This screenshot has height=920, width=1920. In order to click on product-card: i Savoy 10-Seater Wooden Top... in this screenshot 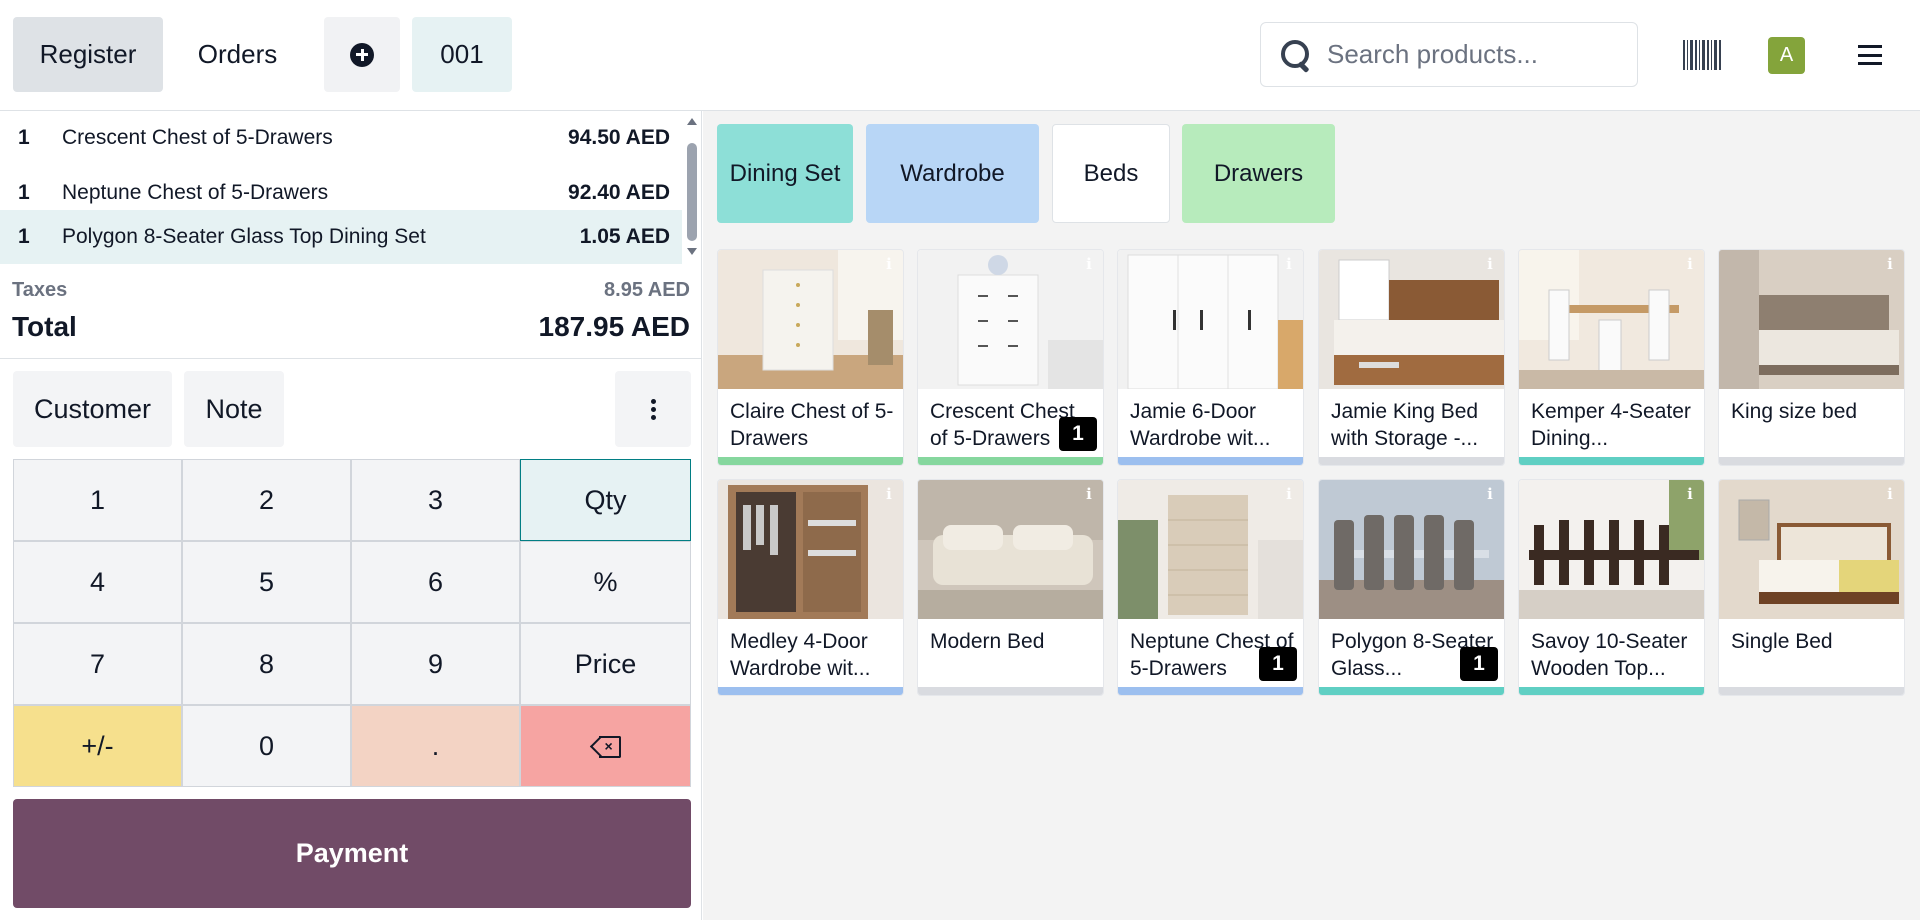, I will do `click(1611, 587)`.